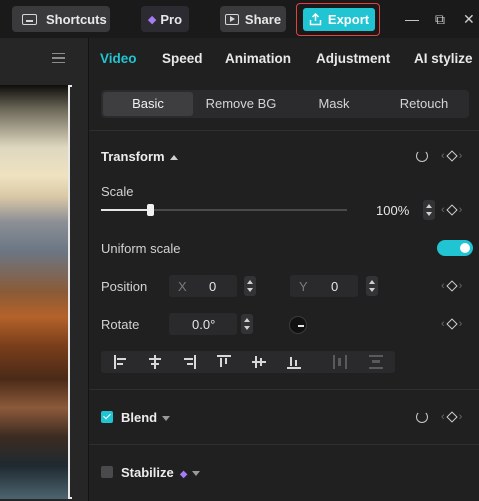  I want to click on position-x-input: X 0, so click(203, 286).